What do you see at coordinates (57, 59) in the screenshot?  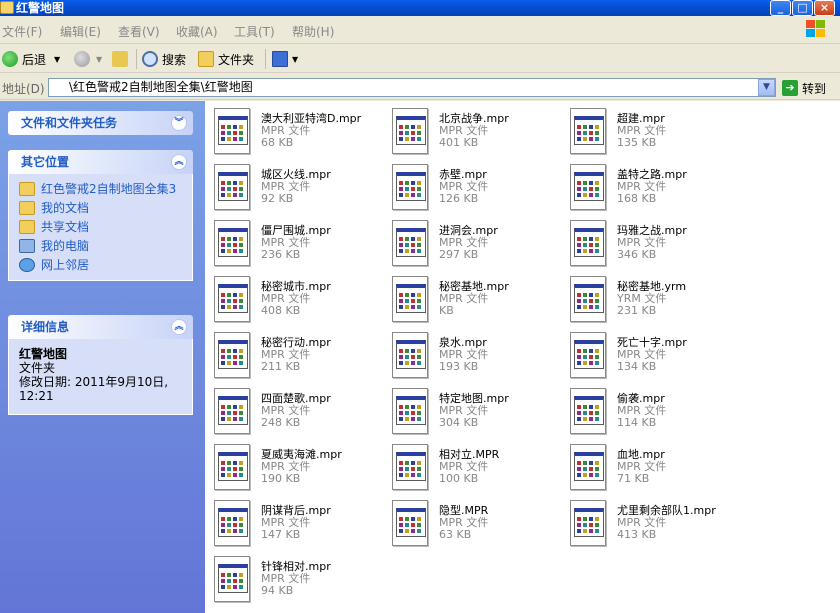 I see `back-dropdown-icon: ▼` at bounding box center [57, 59].